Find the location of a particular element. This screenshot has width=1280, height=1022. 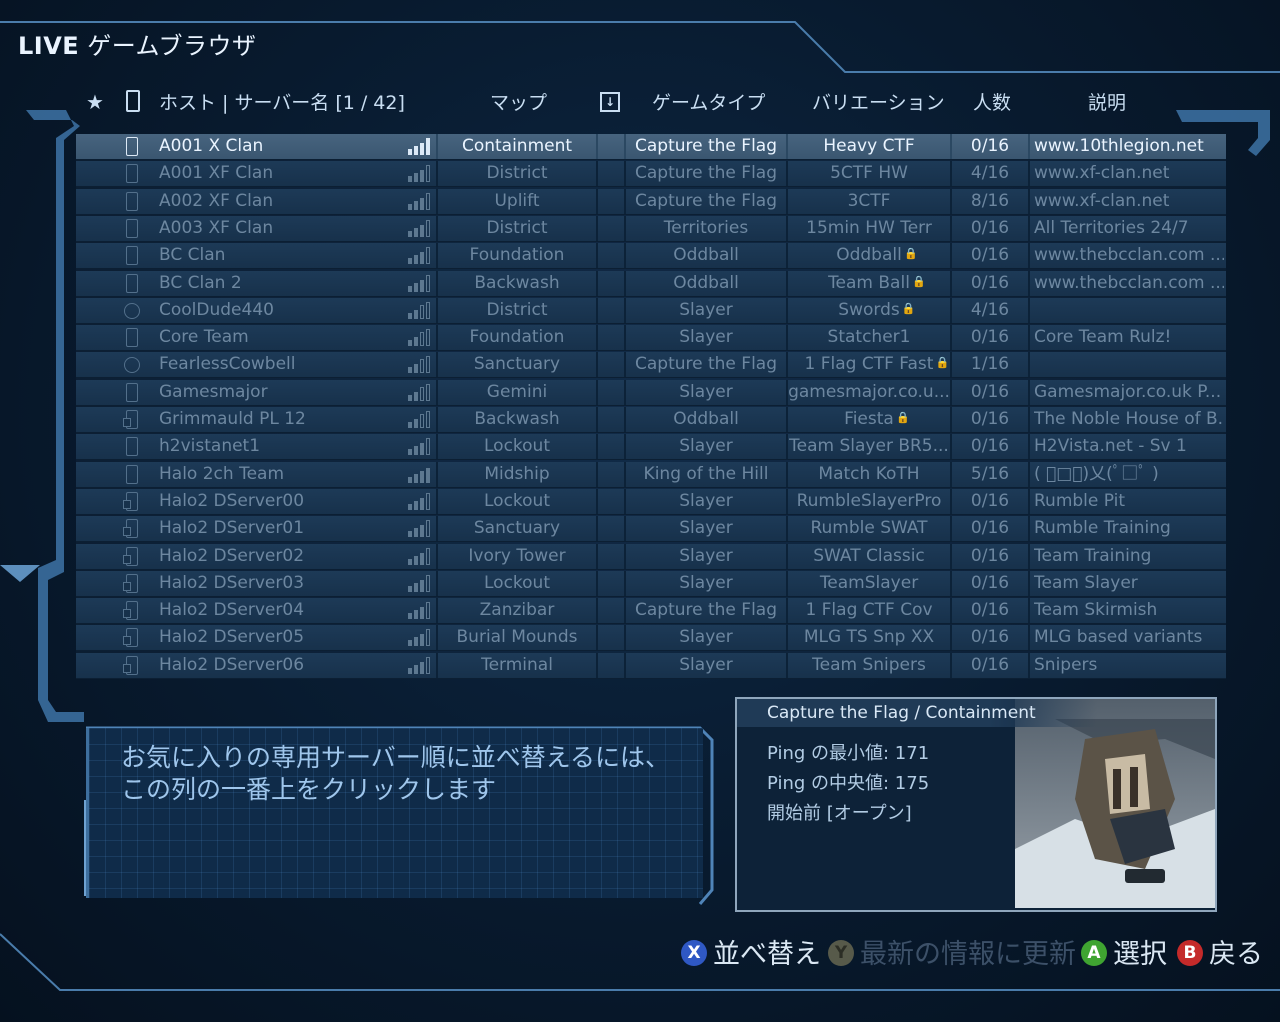

server-description: H2Vista.net - Sv 1 is located at coordinates (1110, 446).